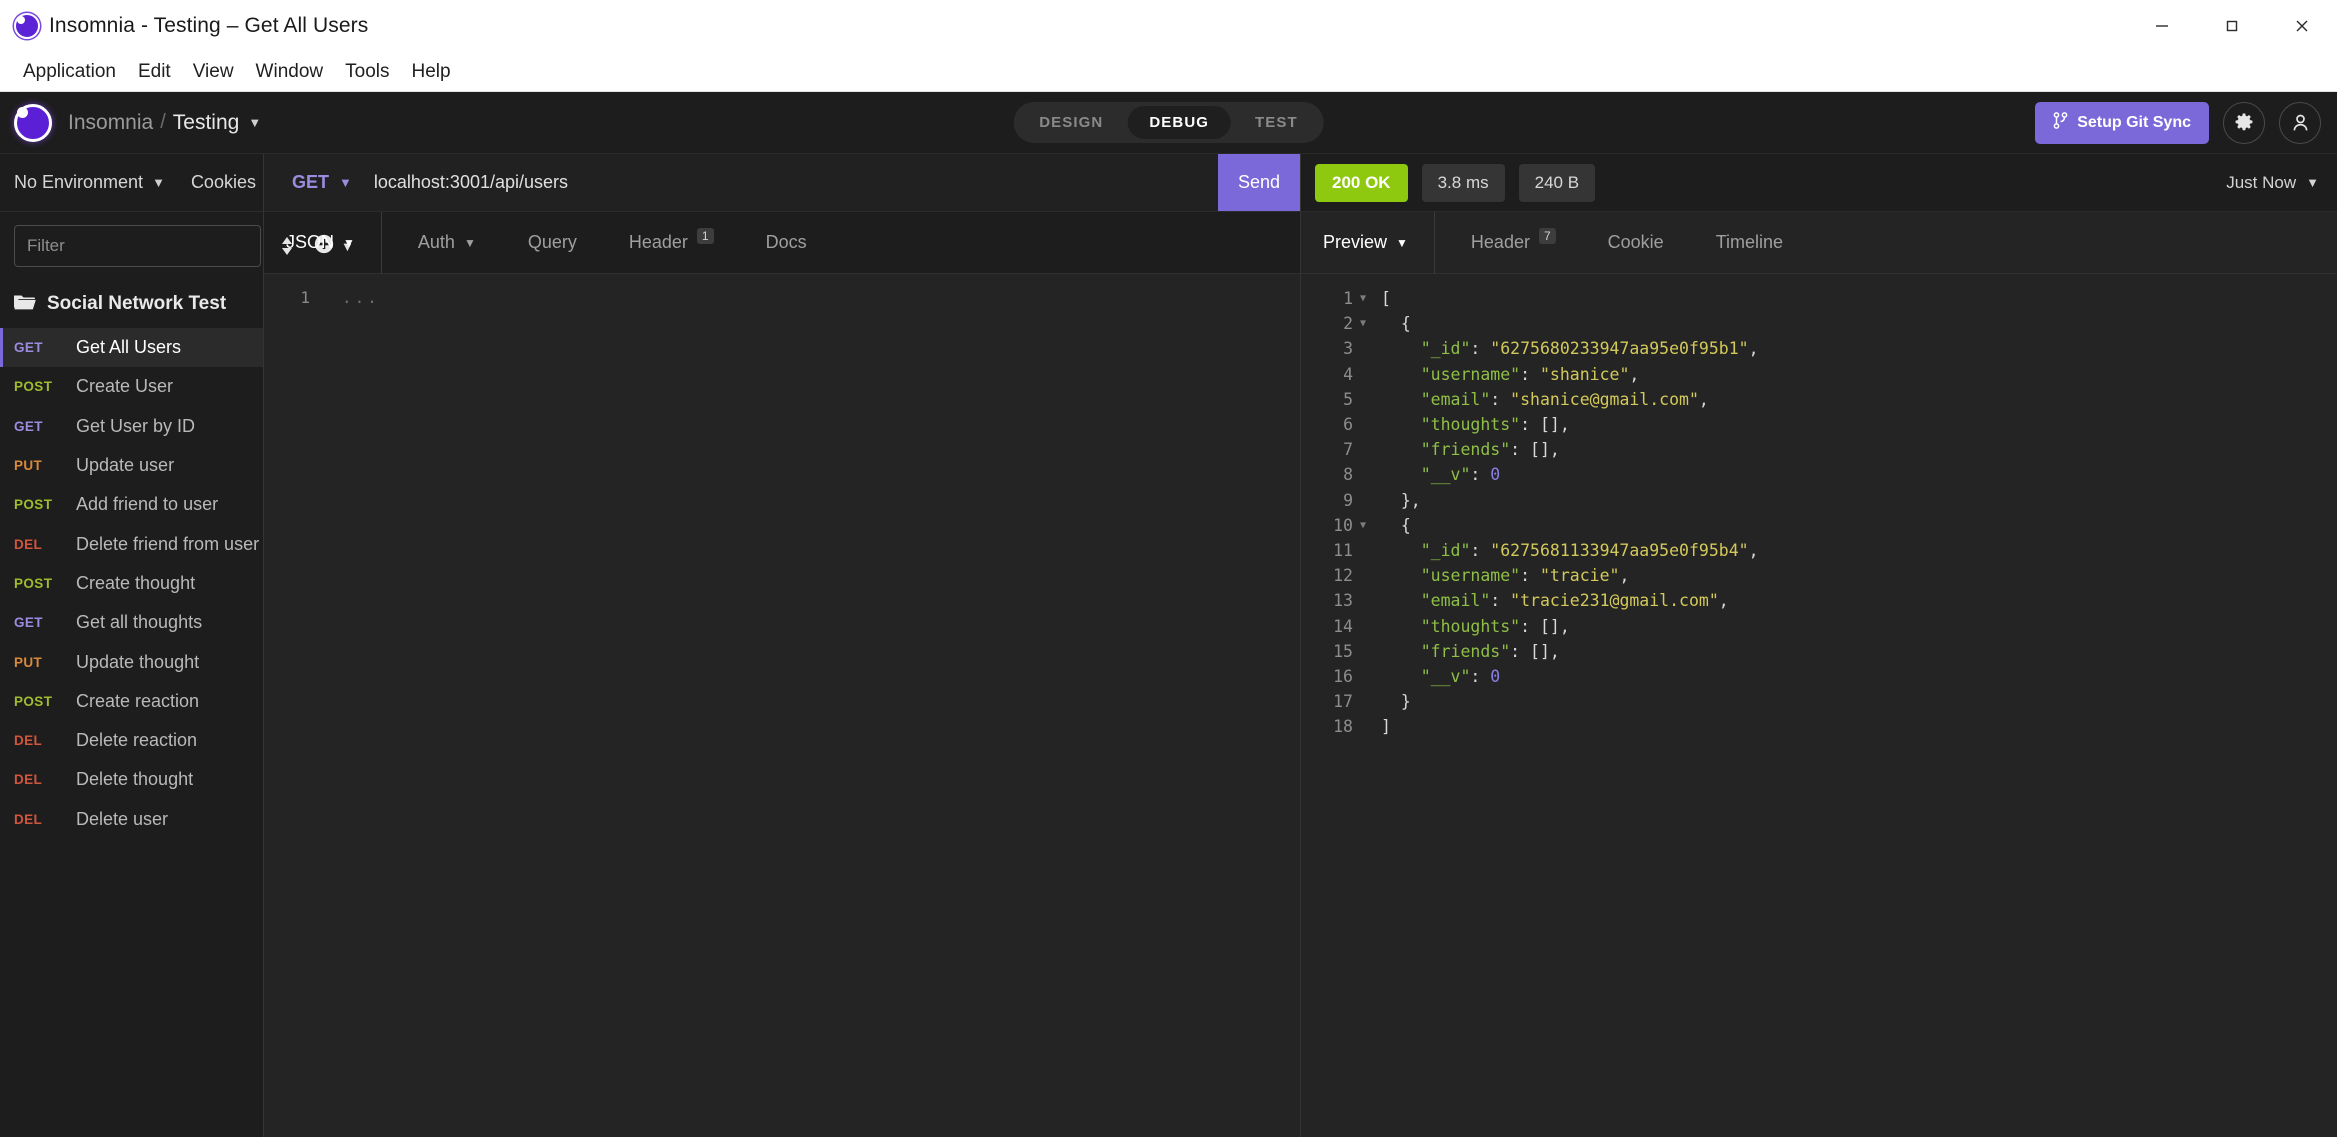 The image size is (2337, 1137). What do you see at coordinates (1348, 399) in the screenshot?
I see `line-number: 5` at bounding box center [1348, 399].